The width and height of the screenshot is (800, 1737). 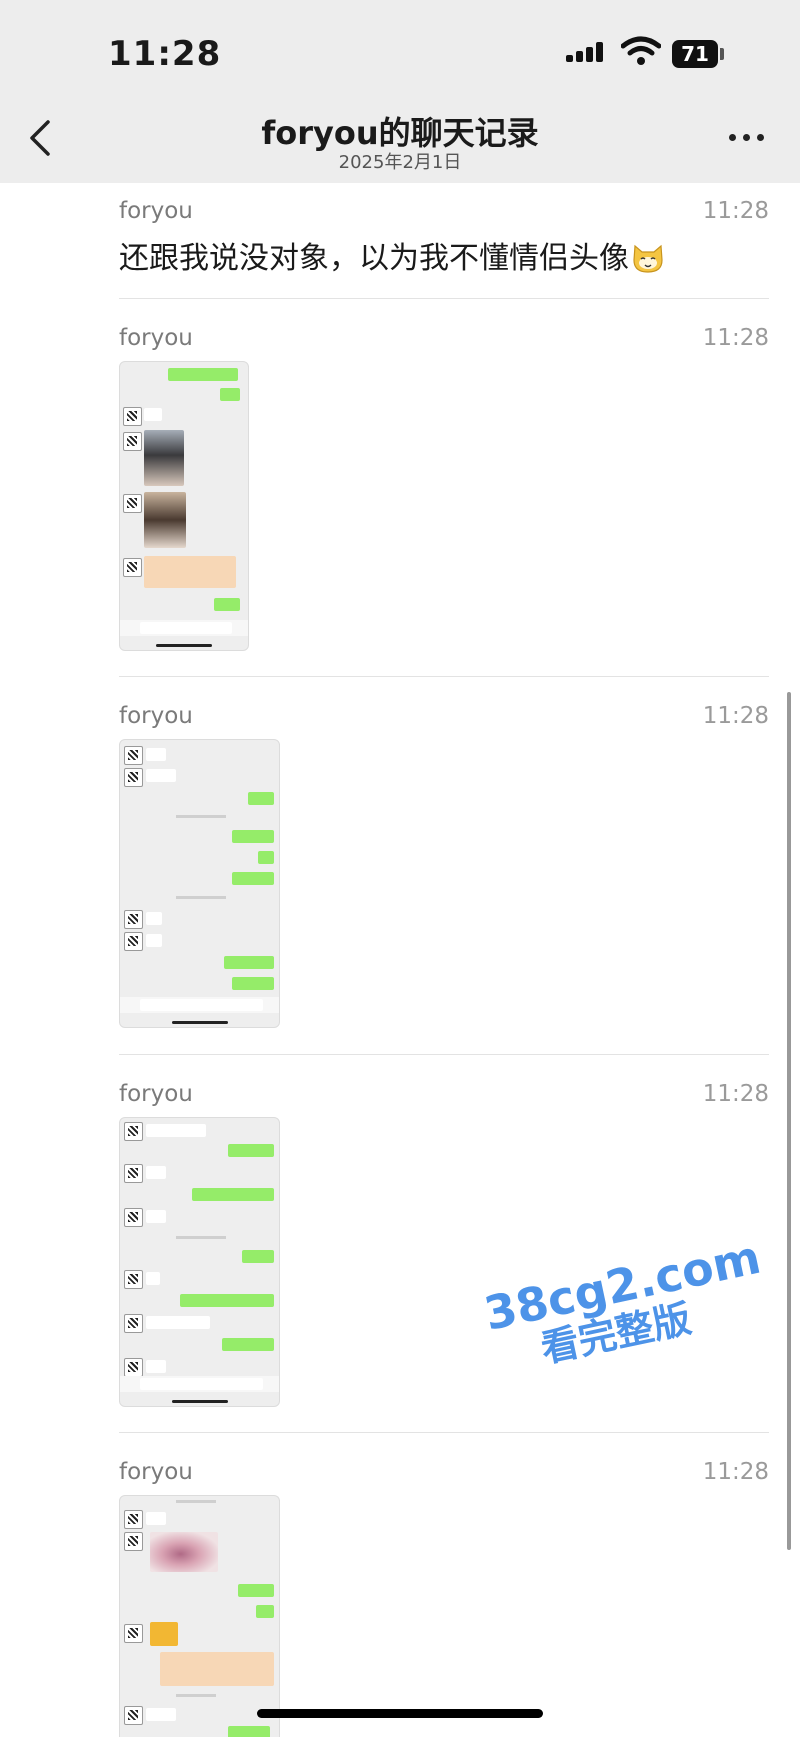 What do you see at coordinates (695, 54) in the screenshot?
I see `battery-indicator: 71` at bounding box center [695, 54].